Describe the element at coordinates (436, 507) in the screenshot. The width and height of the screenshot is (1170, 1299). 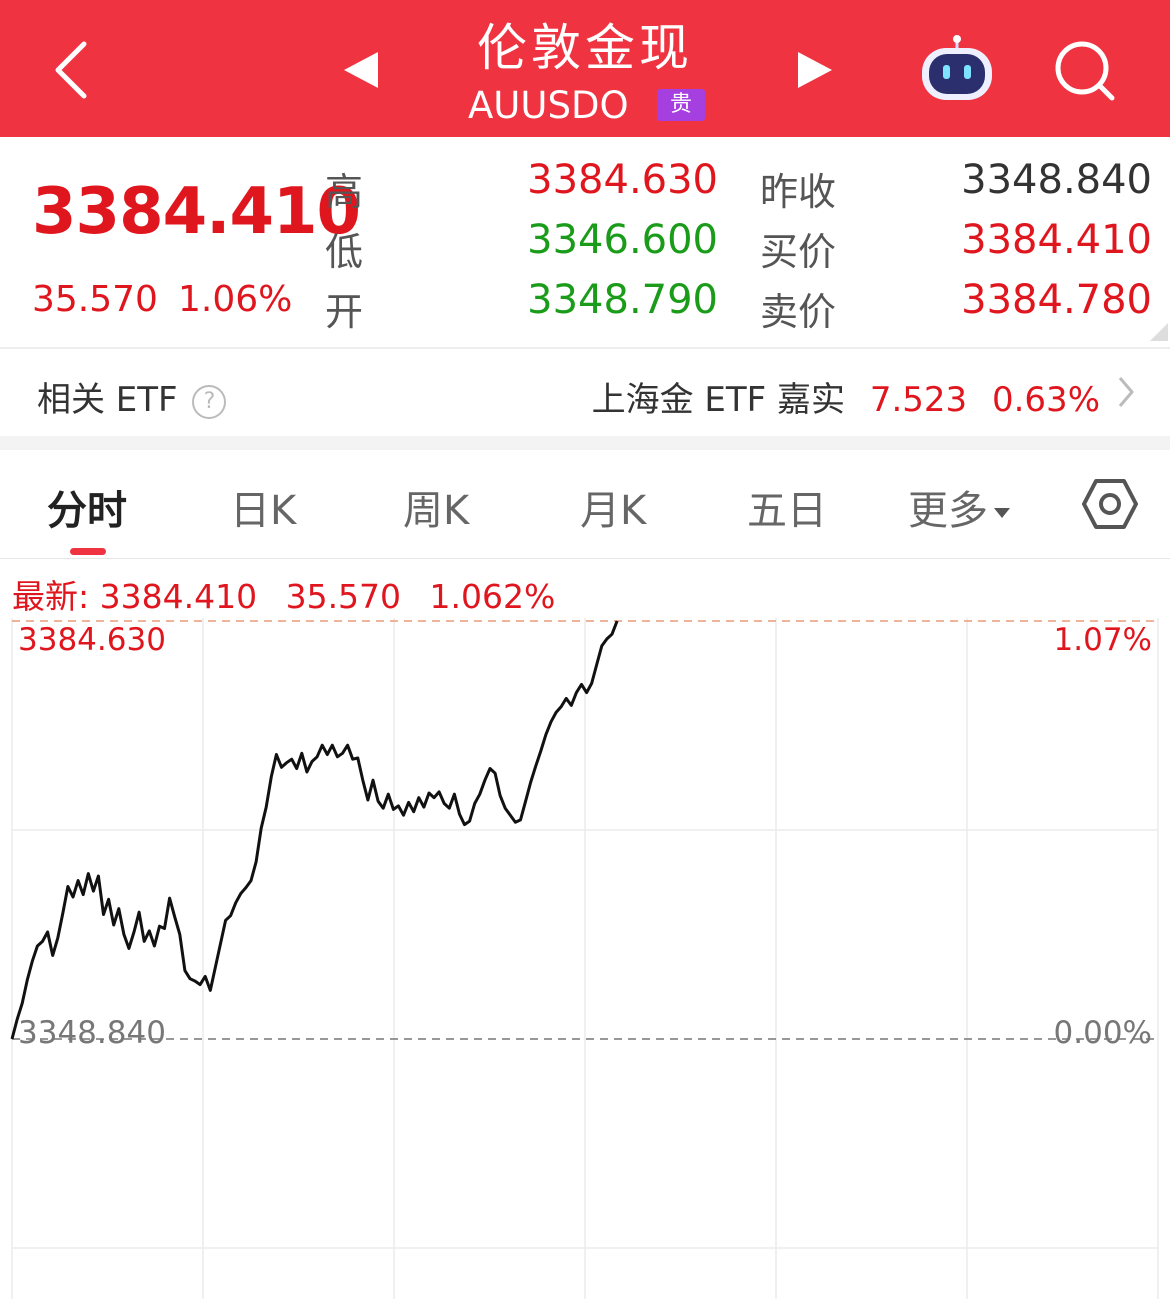
I see `tab-weekly-k: 周K` at that location.